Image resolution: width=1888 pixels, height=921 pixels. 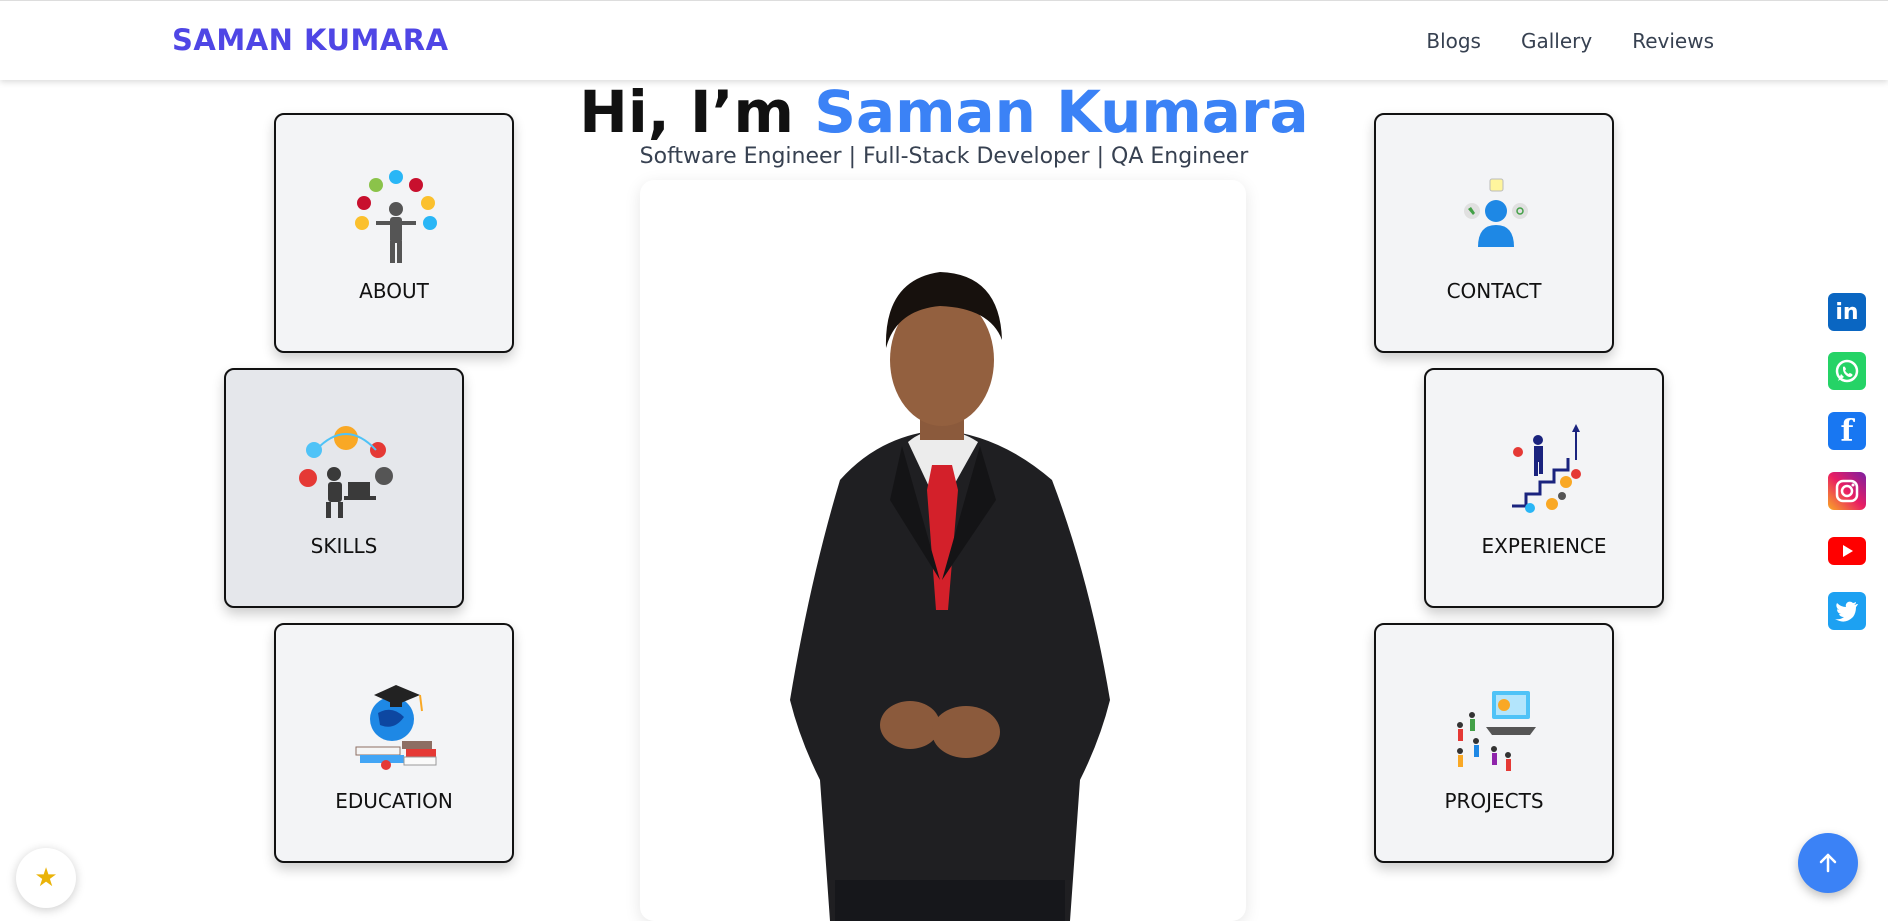 What do you see at coordinates (1494, 801) in the screenshot?
I see `card-projects-label: PROJECTS` at bounding box center [1494, 801].